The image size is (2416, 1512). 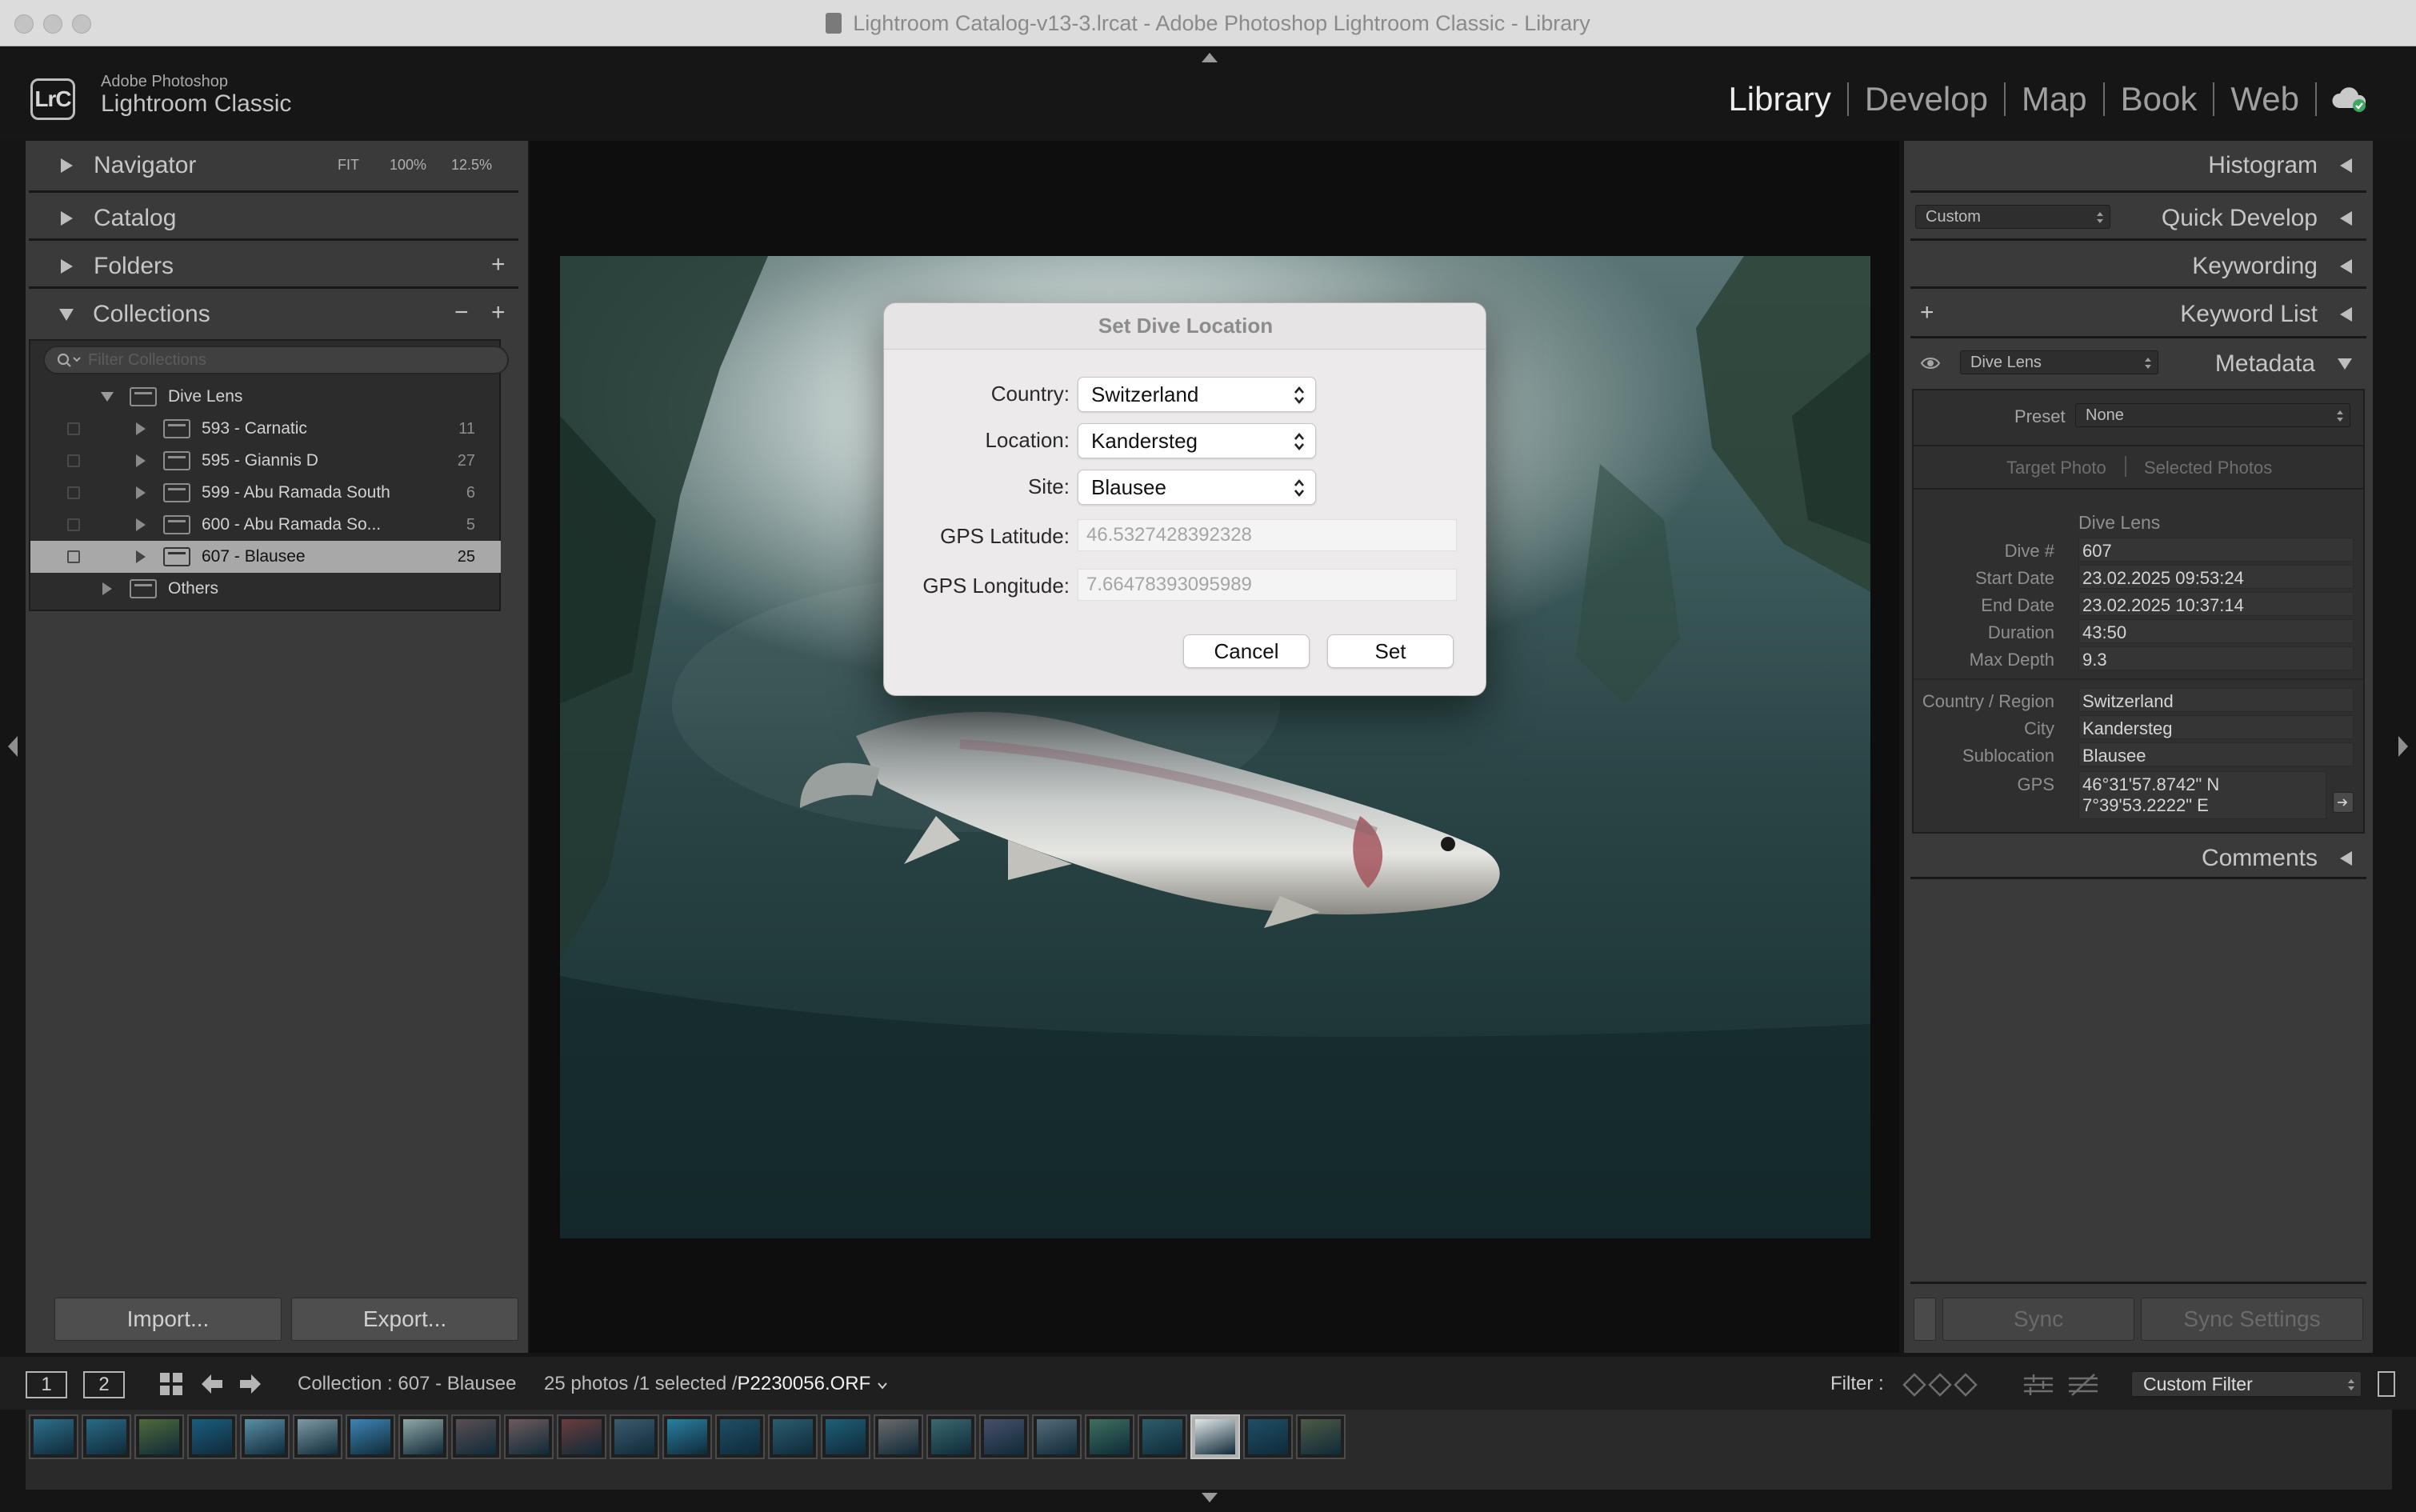 What do you see at coordinates (2056, 468) in the screenshot?
I see `target-photo-tab: Target Photo` at bounding box center [2056, 468].